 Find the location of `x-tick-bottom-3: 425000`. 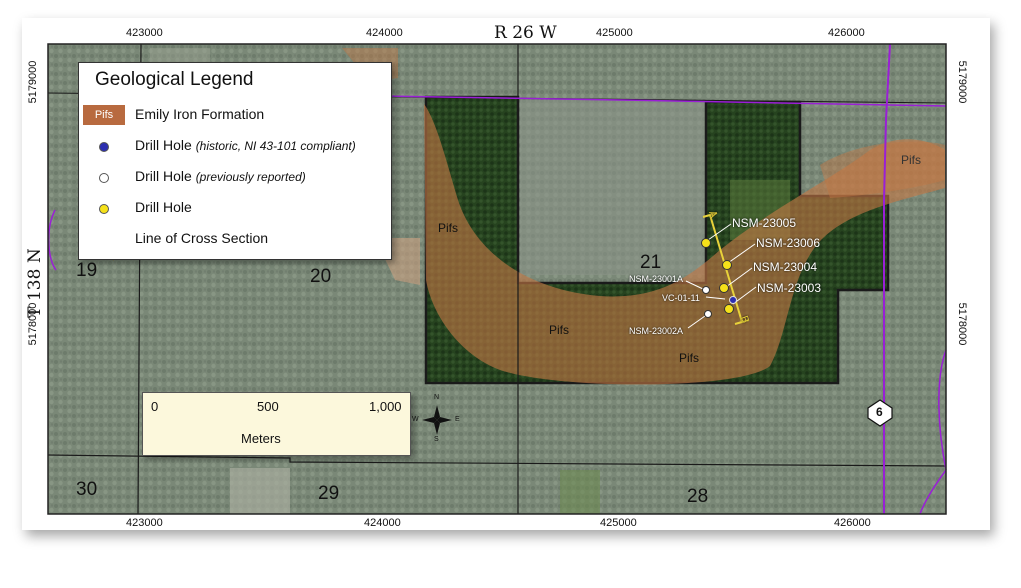

x-tick-bottom-3: 425000 is located at coordinates (618, 523).